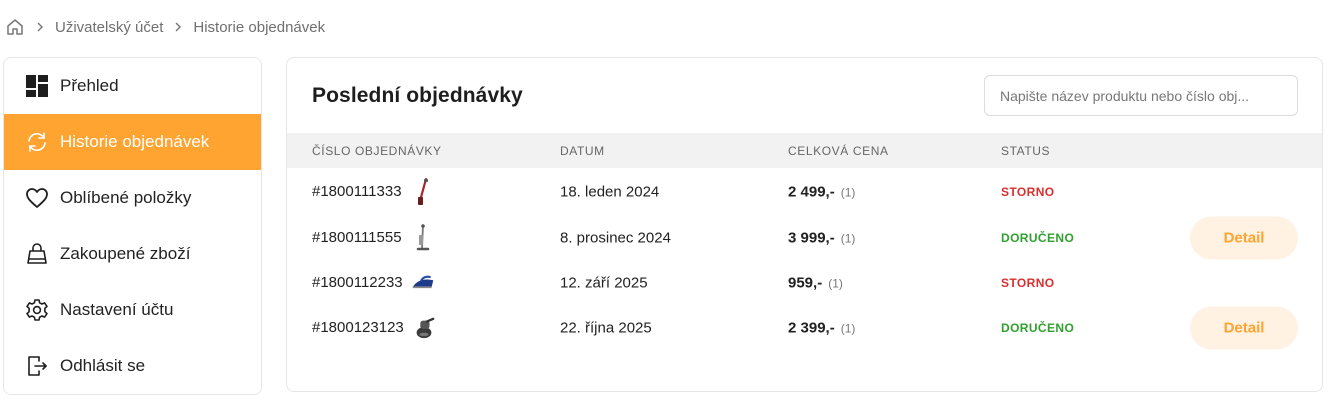 This screenshot has width=1330, height=400. Describe the element at coordinates (582, 151) in the screenshot. I see `column-header-date: DATUM` at that location.